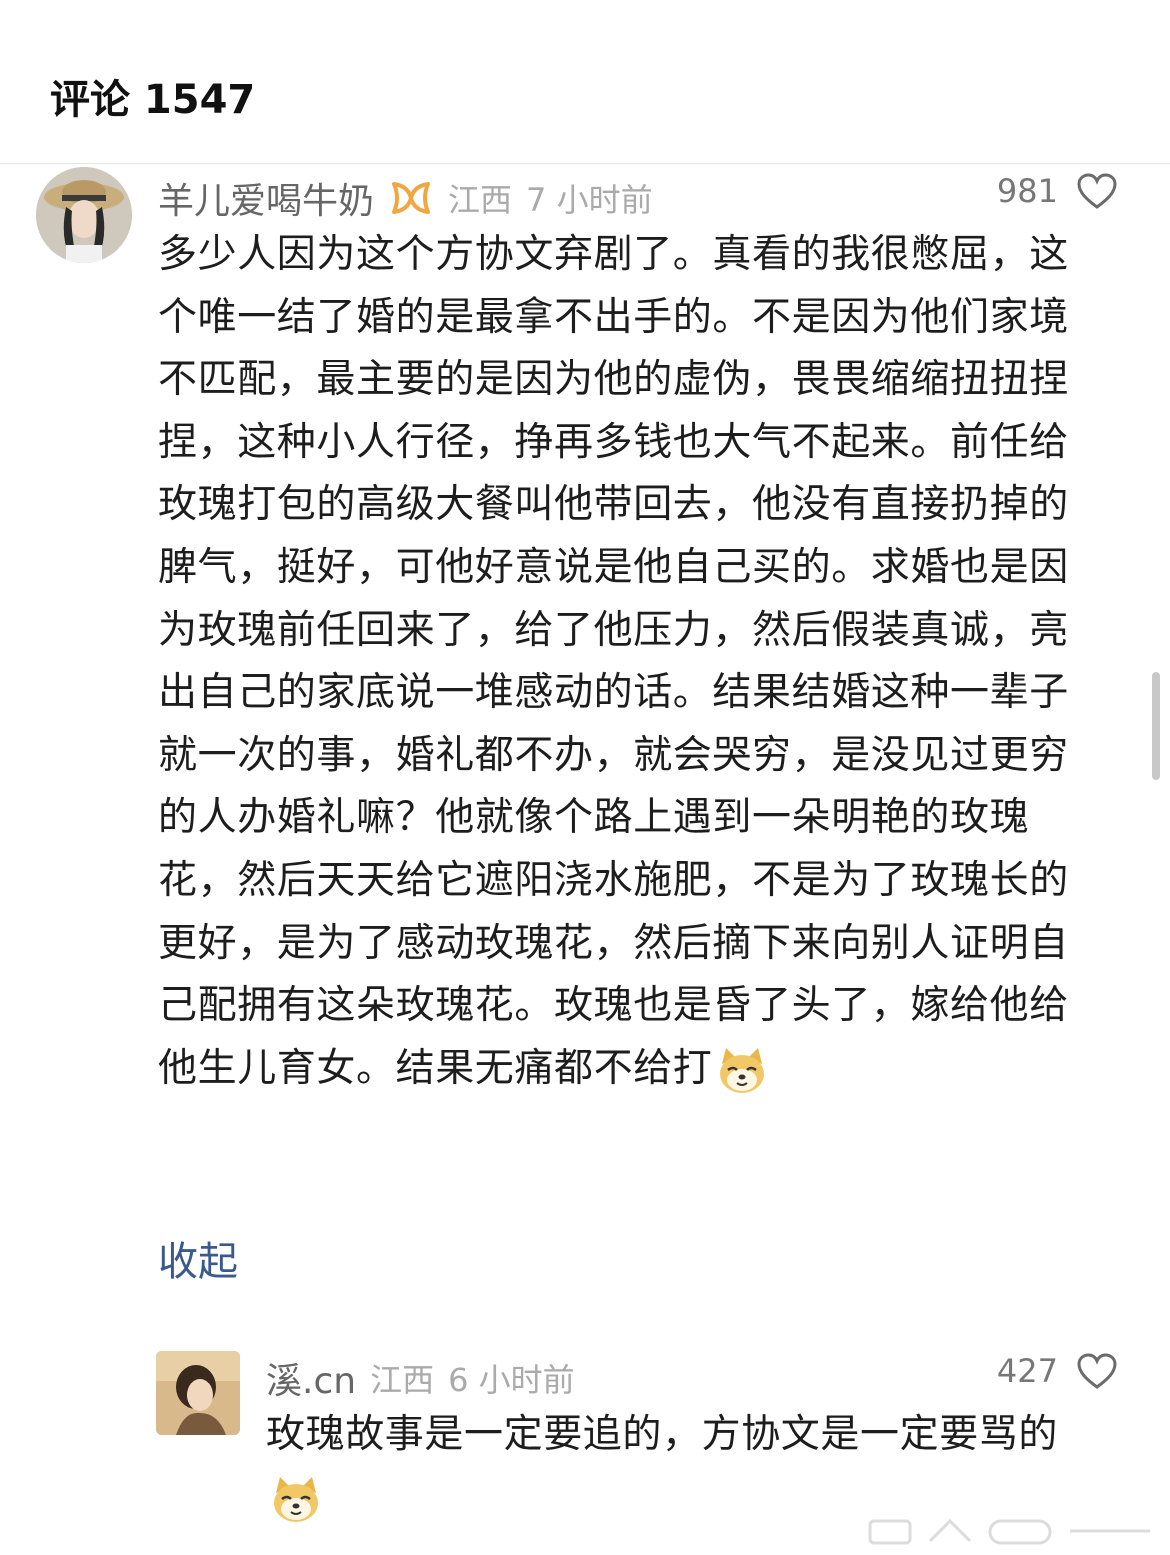 The image size is (1170, 1555). I want to click on comment-meta: 羊儿爱喝牛奶 江西 7 小时前, so click(412, 198).